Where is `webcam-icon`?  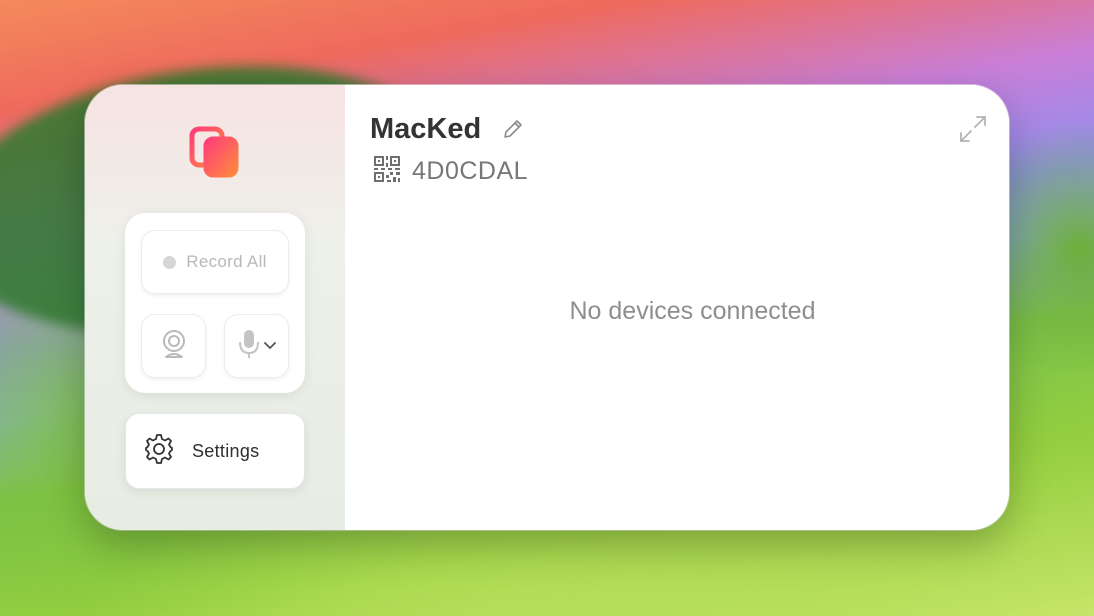 webcam-icon is located at coordinates (174, 346).